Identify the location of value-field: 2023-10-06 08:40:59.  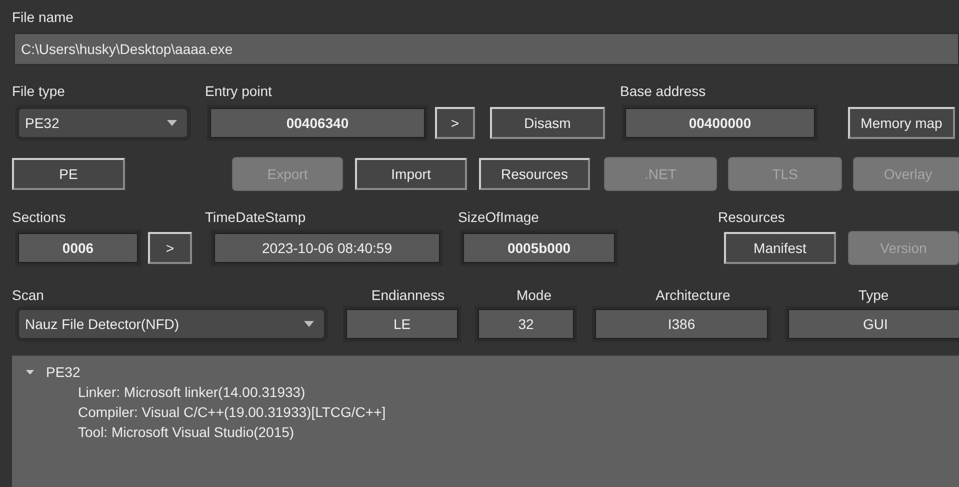
(327, 248).